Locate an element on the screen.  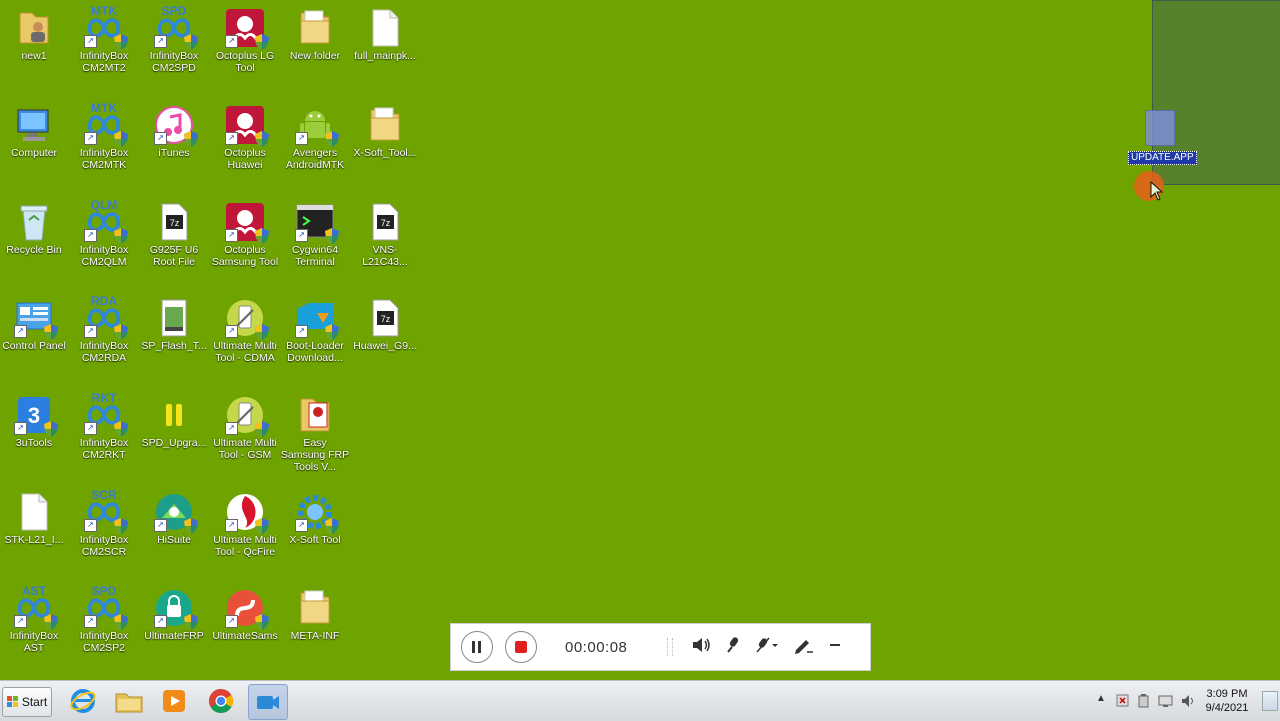
desktop-icon-avengers-androidmtk: ↗ Avengers AndroidMTK is located at coordinates (315, 144).